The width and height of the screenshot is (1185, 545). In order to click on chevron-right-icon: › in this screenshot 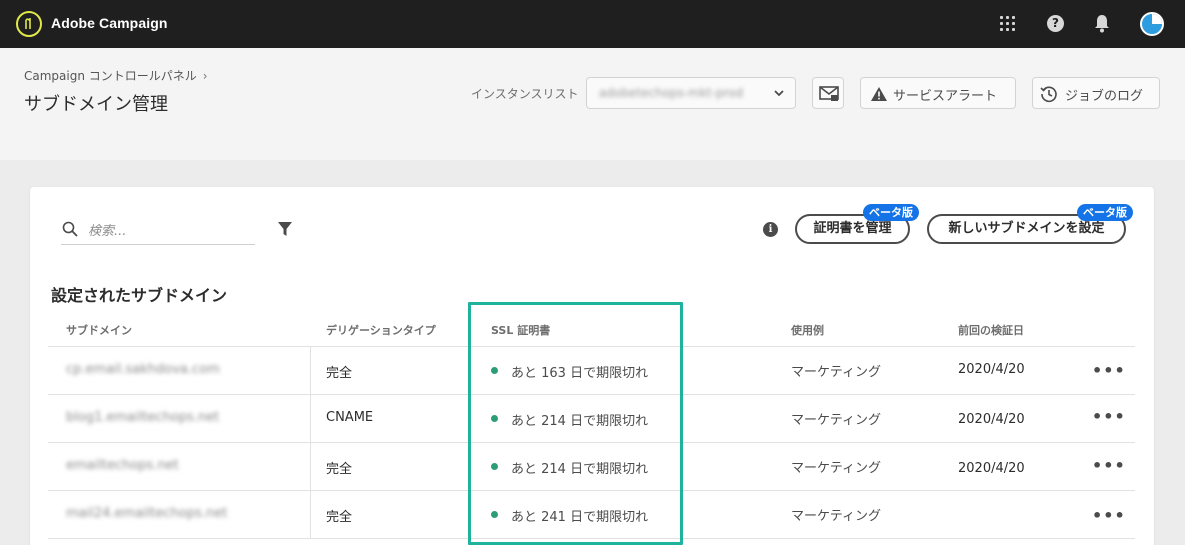, I will do `click(205, 76)`.